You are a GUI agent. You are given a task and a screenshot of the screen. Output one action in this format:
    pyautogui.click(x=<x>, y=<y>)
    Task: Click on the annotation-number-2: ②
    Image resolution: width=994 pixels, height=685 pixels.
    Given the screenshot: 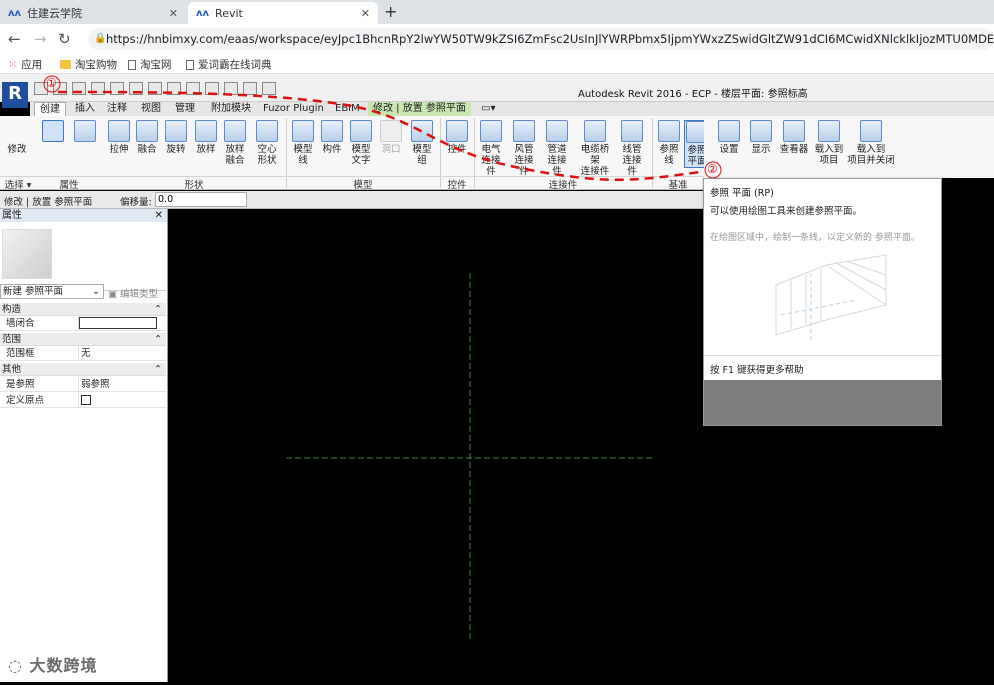 What is the action you would take?
    pyautogui.click(x=712, y=169)
    